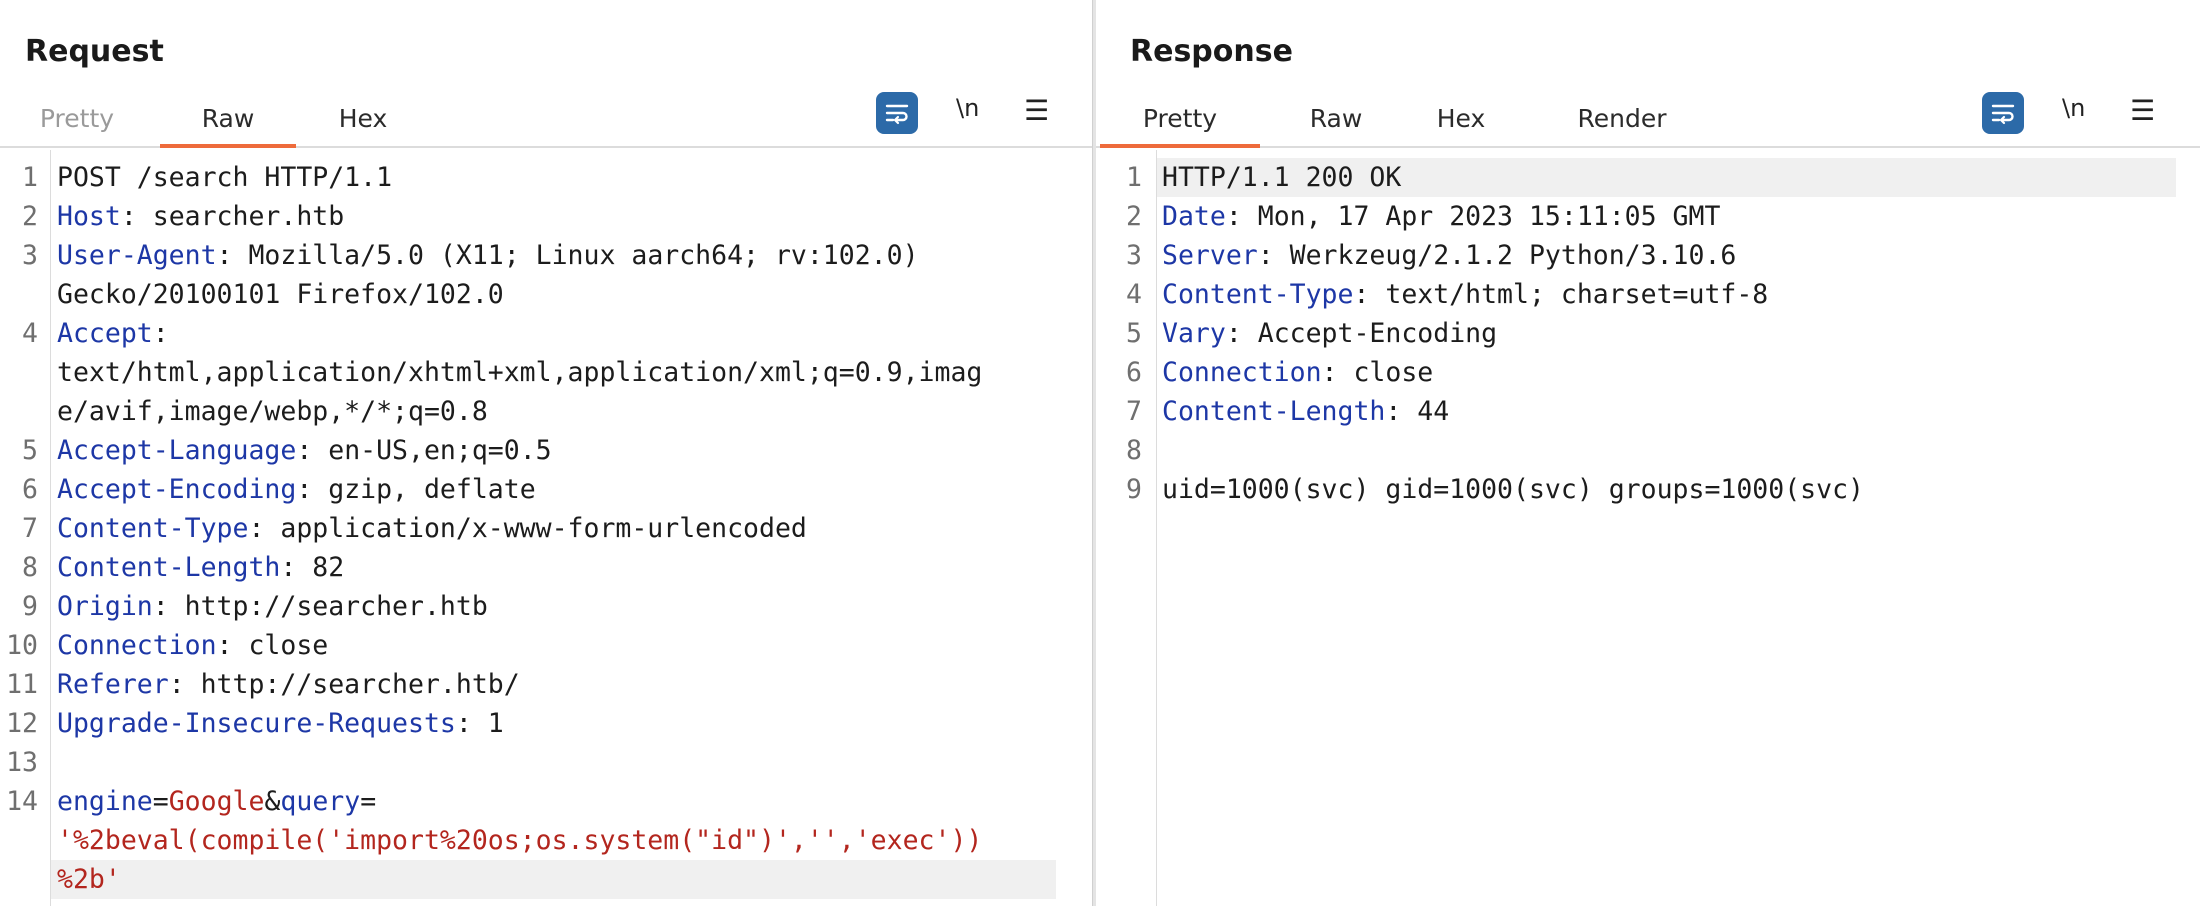 This screenshot has width=2200, height=906. Describe the element at coordinates (1648, 333) in the screenshot. I see `response-code-line: 5 Vary: Accept-Encoding` at that location.